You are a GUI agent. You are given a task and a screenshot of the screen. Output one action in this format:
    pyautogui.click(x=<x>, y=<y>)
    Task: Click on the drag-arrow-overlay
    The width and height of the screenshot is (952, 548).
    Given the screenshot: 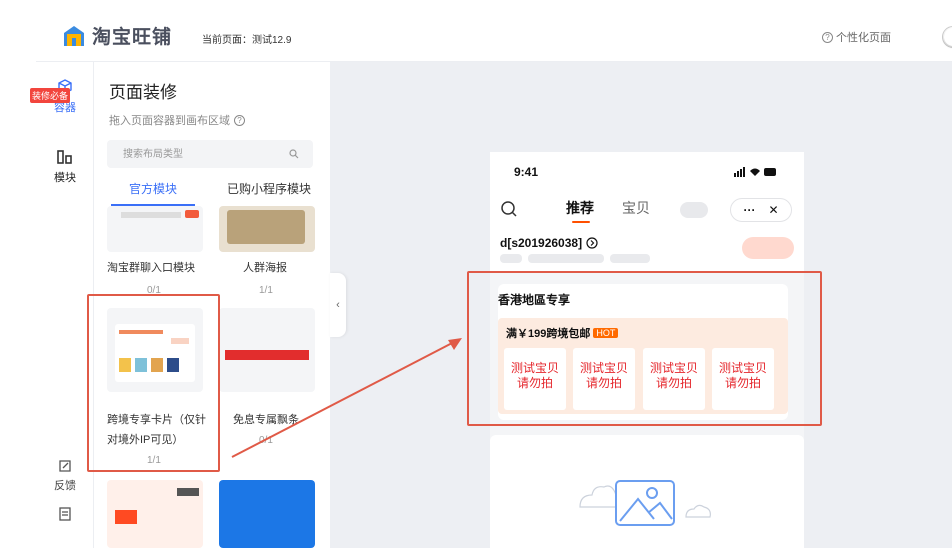 What is the action you would take?
    pyautogui.click(x=346, y=398)
    